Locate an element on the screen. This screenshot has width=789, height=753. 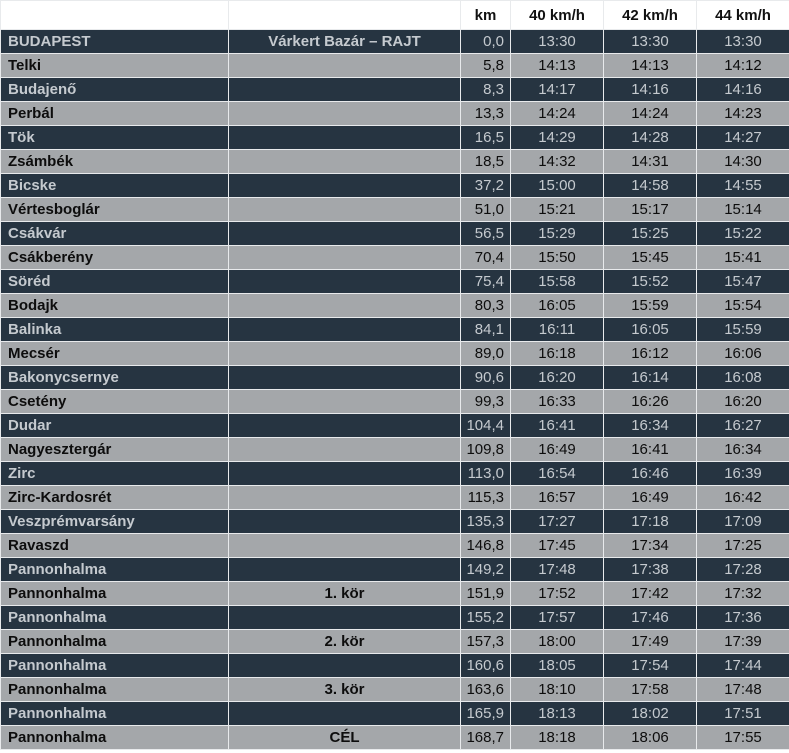
time-40kmh: 16:05 is located at coordinates (557, 305).